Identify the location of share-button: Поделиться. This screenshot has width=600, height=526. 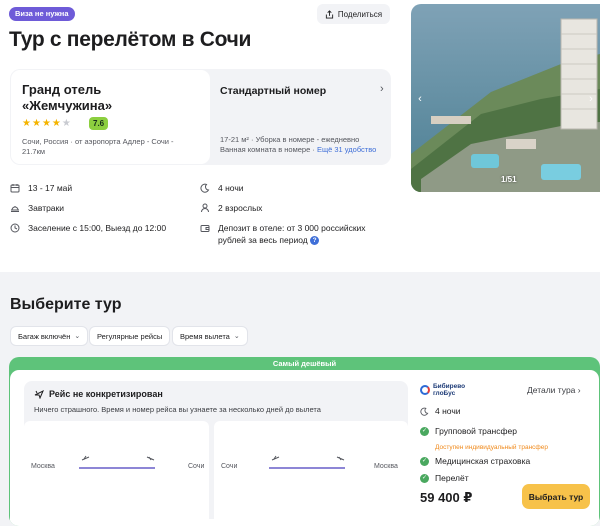
(353, 14).